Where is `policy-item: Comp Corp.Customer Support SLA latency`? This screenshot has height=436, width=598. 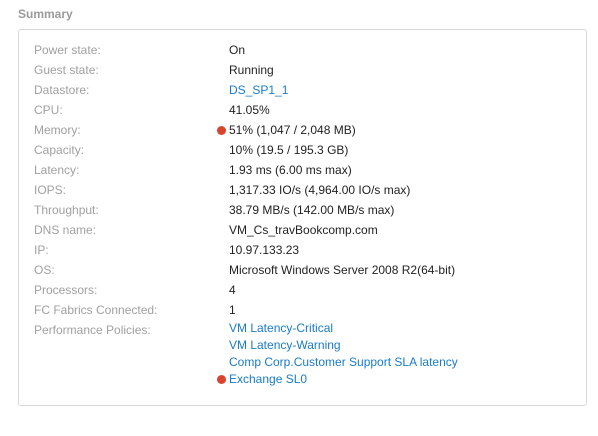 policy-item: Comp Corp.Customer Support SLA latency is located at coordinates (343, 362).